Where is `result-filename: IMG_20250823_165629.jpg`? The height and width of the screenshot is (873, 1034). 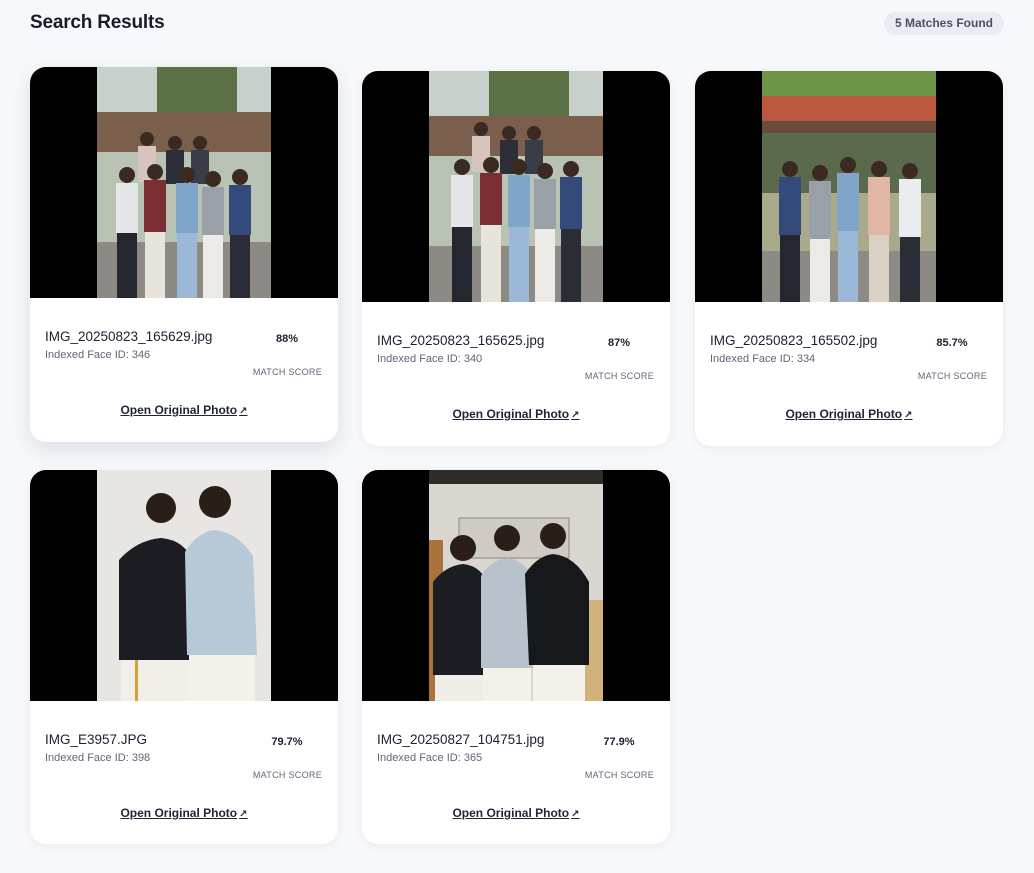 result-filename: IMG_20250823_165629.jpg is located at coordinates (129, 336).